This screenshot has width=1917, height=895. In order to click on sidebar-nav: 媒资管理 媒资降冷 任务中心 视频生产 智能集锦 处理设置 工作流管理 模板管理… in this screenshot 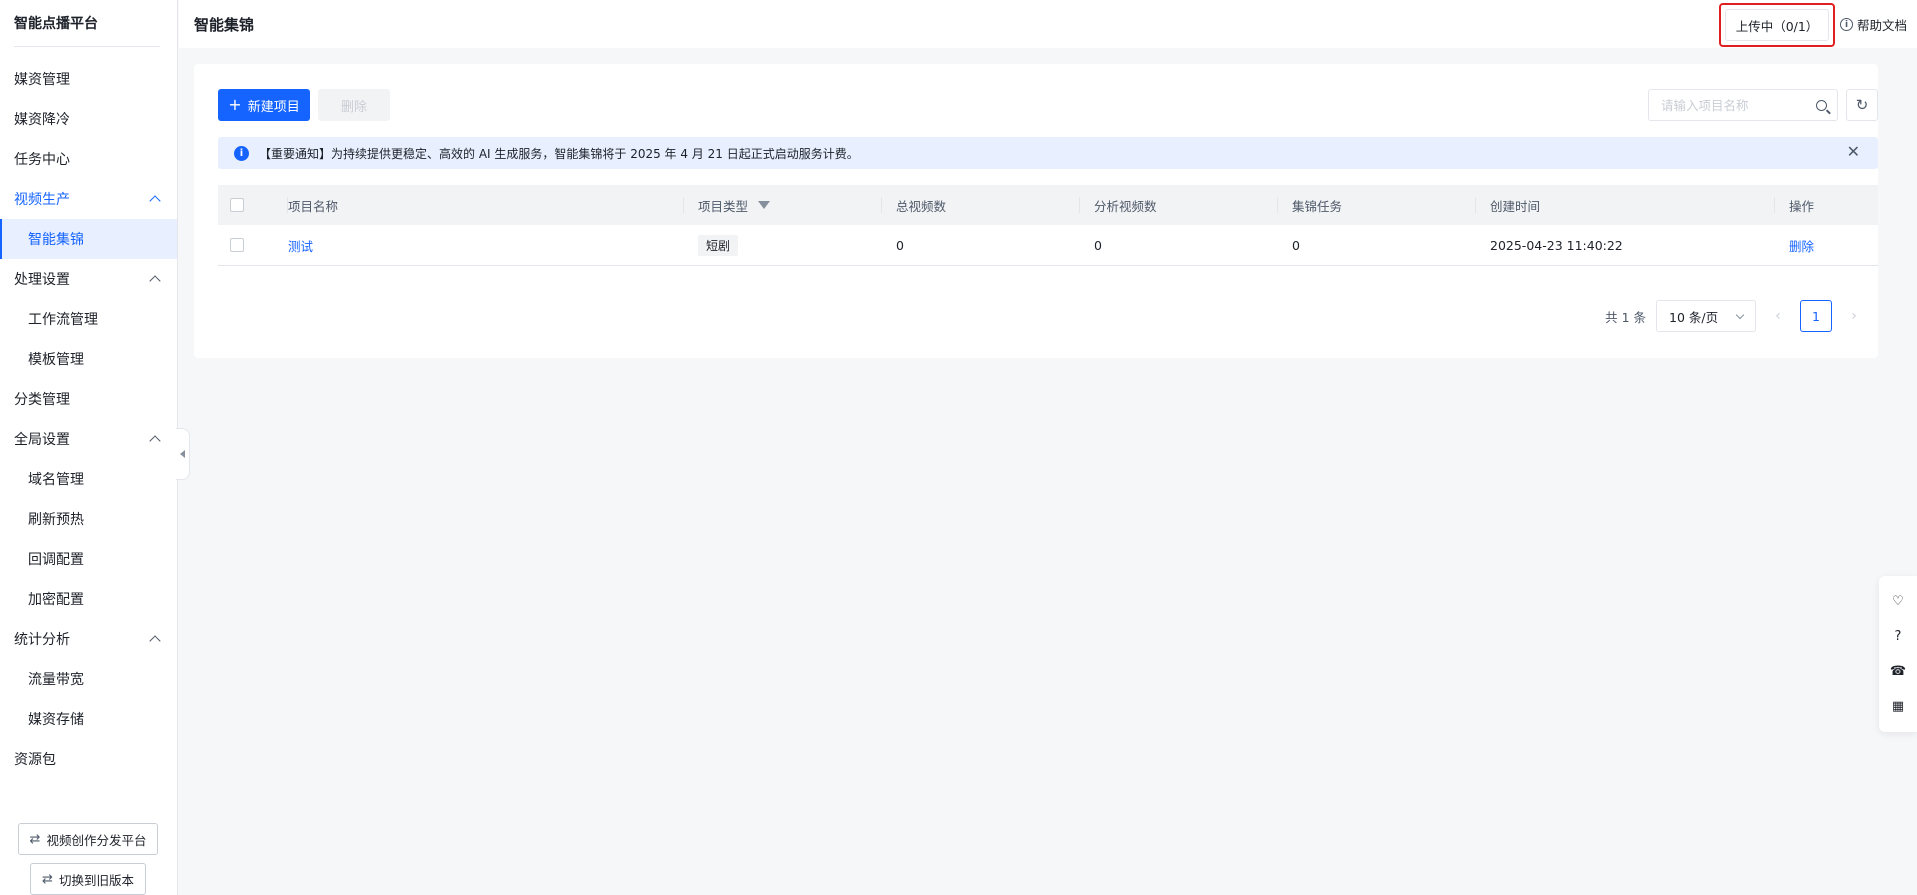, I will do `click(88, 413)`.